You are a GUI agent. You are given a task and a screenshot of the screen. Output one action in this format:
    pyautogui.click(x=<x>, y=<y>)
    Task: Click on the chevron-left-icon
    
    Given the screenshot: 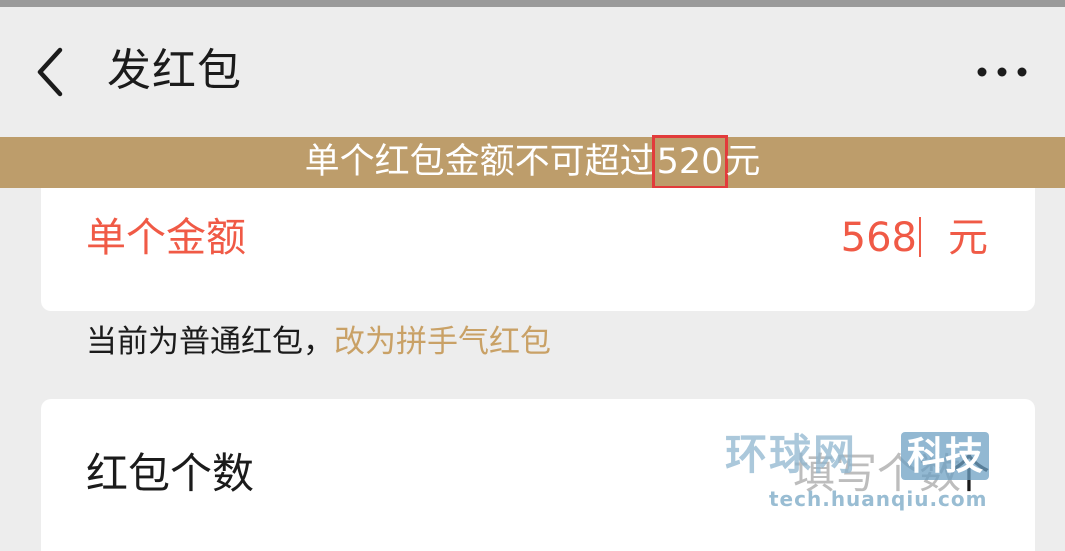 What is the action you would take?
    pyautogui.click(x=50, y=72)
    